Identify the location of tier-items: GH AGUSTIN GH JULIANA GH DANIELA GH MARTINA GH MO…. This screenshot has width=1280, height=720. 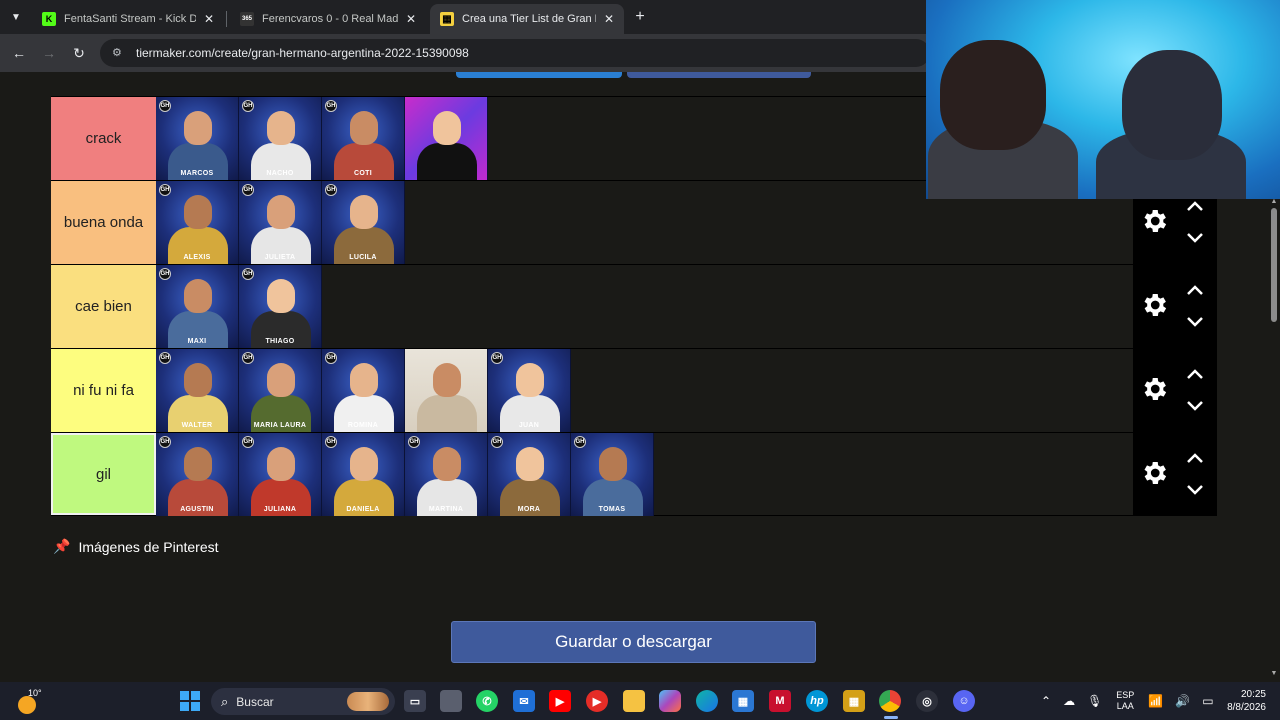
(644, 474).